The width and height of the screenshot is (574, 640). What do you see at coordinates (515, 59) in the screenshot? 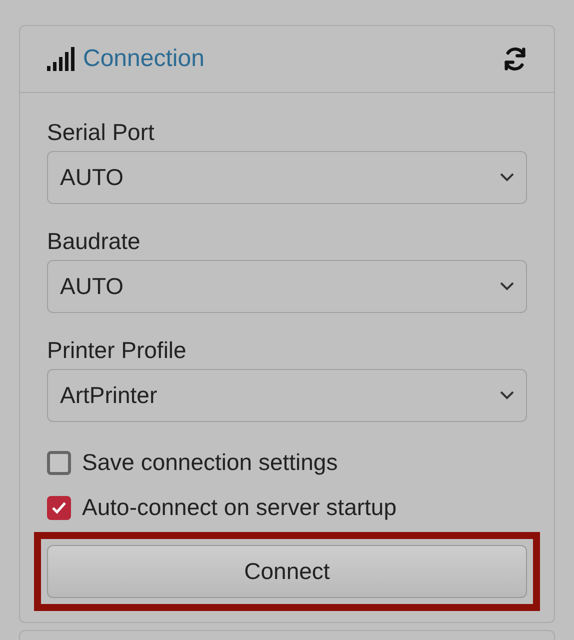
I see `refresh-icon` at bounding box center [515, 59].